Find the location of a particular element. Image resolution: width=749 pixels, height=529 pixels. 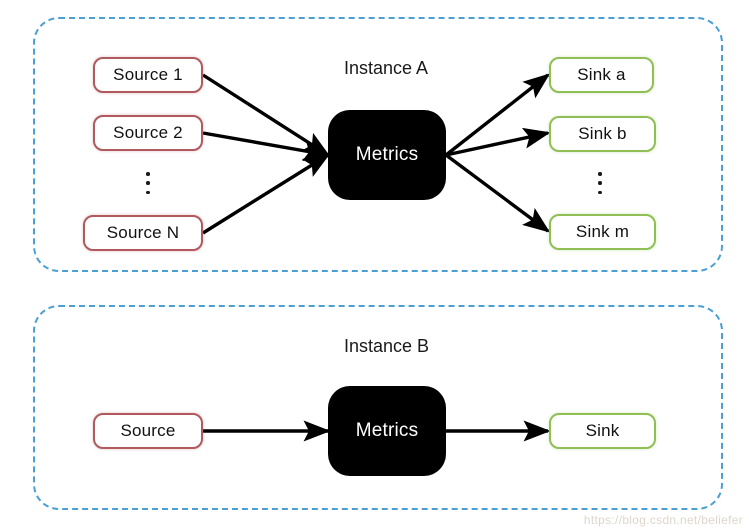

watermark: https://blog.csdn.net/beliefer is located at coordinates (663, 520).